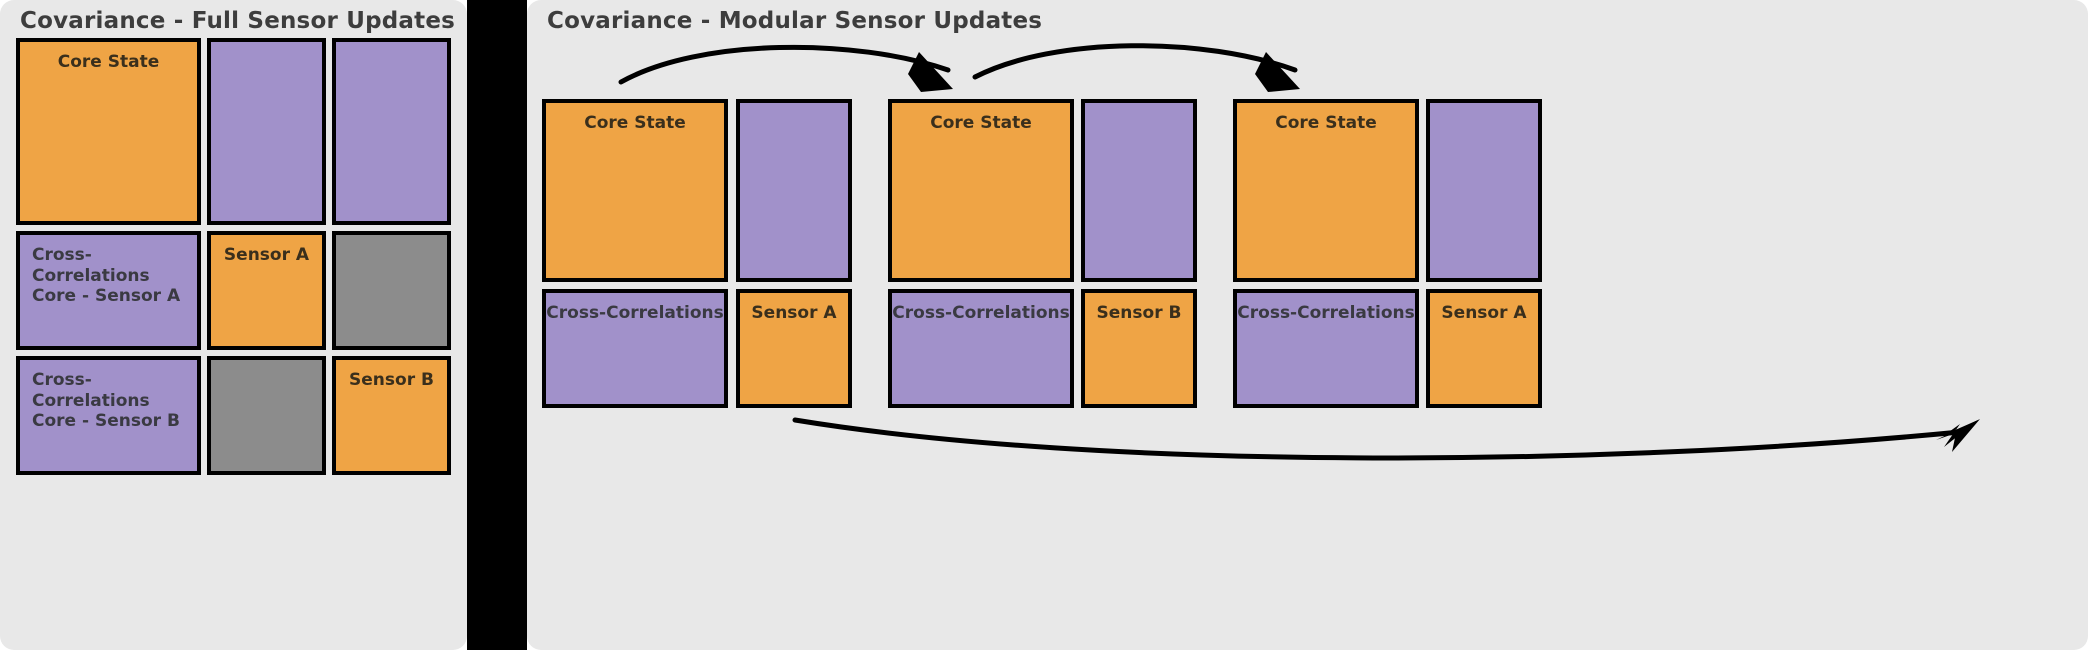 The height and width of the screenshot is (650, 2088). Describe the element at coordinates (1484, 348) in the screenshot. I see `modular-block-3-sensor: Sensor A` at that location.